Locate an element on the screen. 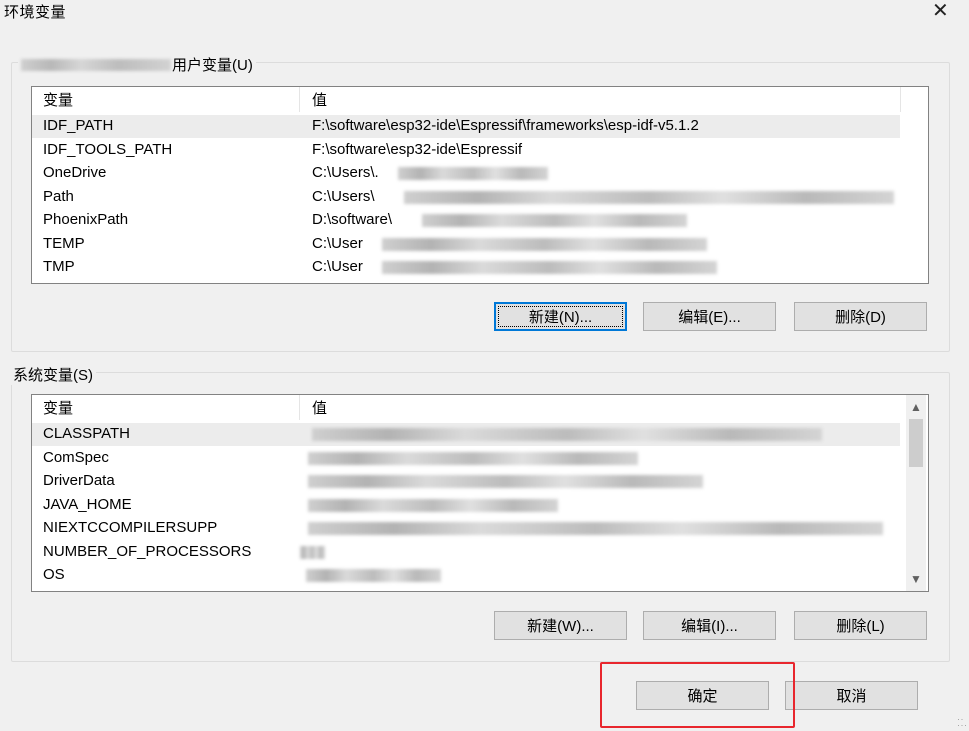 Image resolution: width=969 pixels, height=731 pixels. variable-name: OneDrive is located at coordinates (75, 172).